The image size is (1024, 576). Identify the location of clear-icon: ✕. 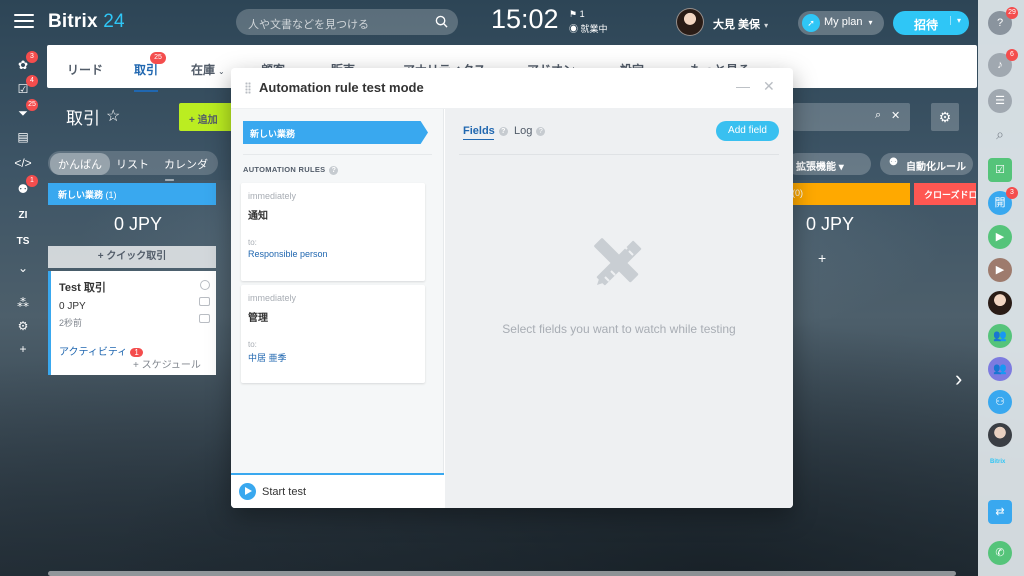
(895, 115).